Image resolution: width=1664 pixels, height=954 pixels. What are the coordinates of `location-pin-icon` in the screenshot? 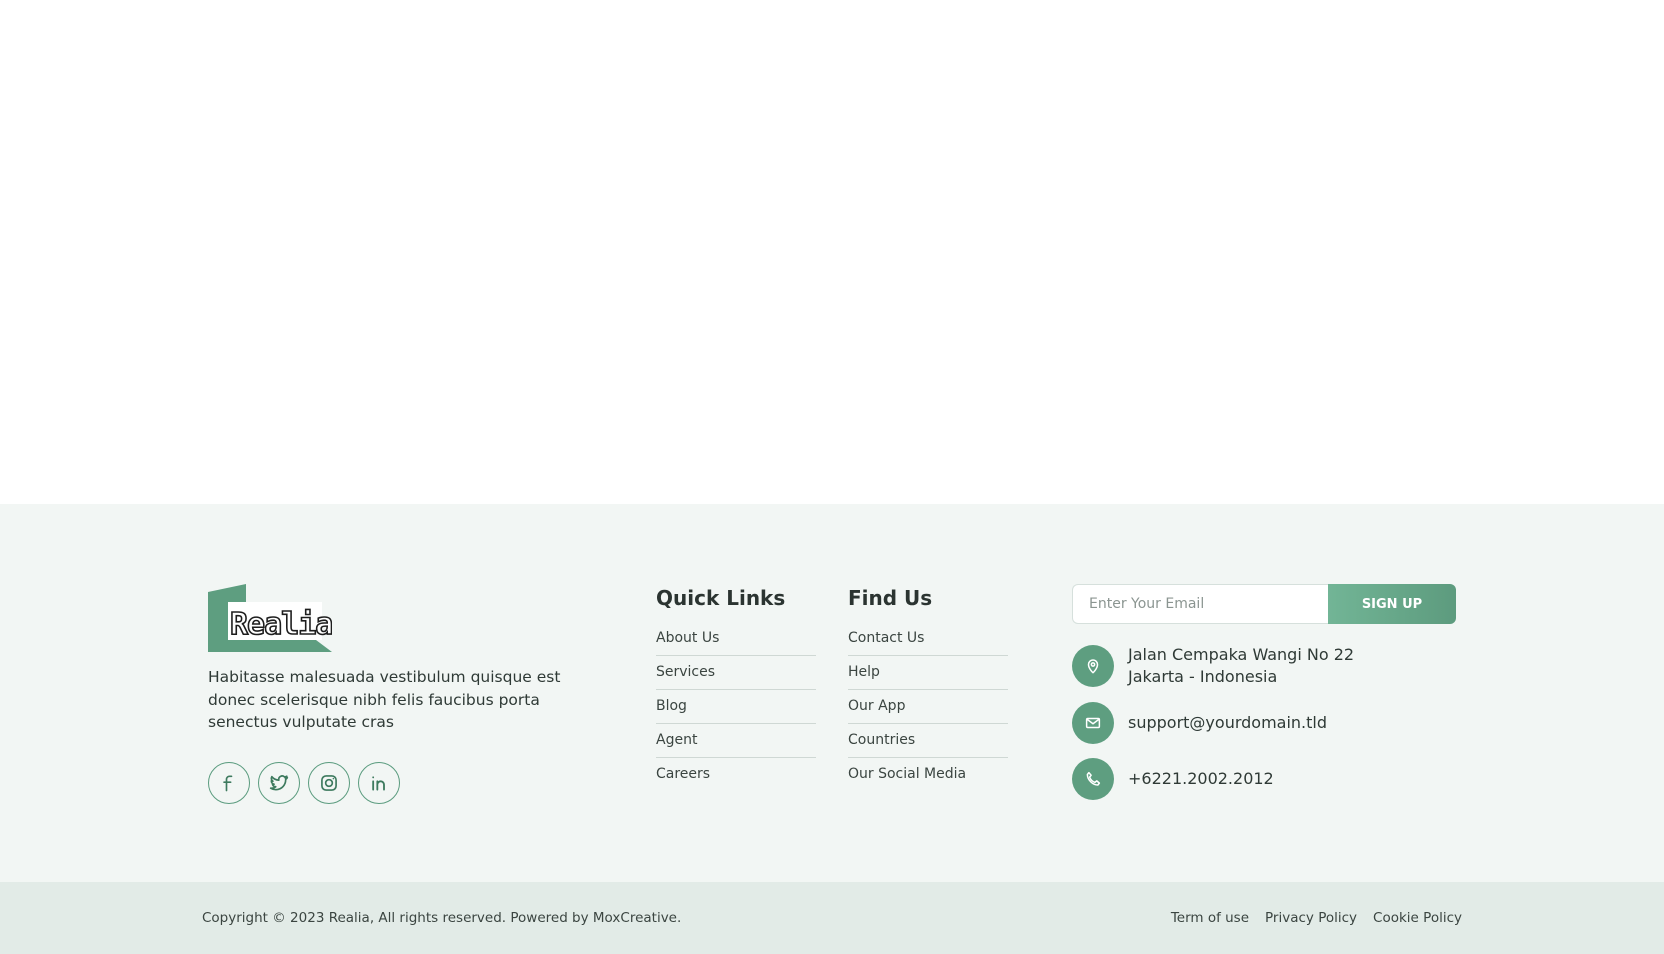 It's located at (1093, 666).